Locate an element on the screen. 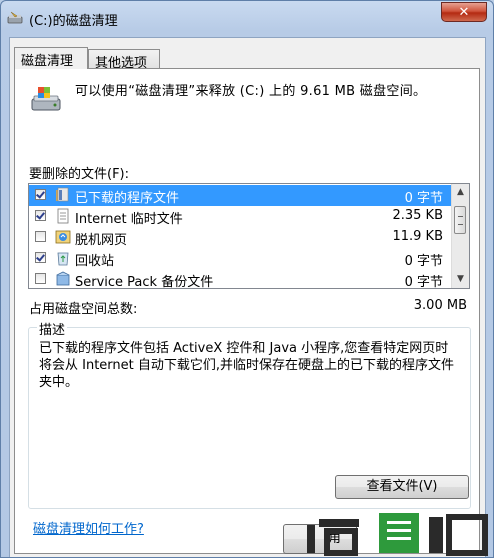 Image resolution: width=494 pixels, height=558 pixels. help-link: 磁盘清理如何工作? is located at coordinates (88, 527).